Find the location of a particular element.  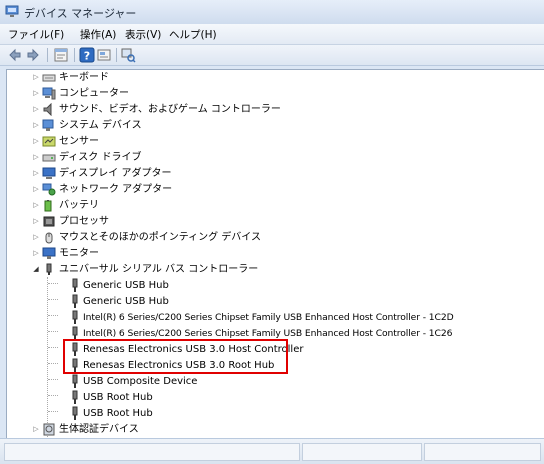

tree-node-label: ユニバーサル シリアル バス コントローラー is located at coordinates (159, 269).